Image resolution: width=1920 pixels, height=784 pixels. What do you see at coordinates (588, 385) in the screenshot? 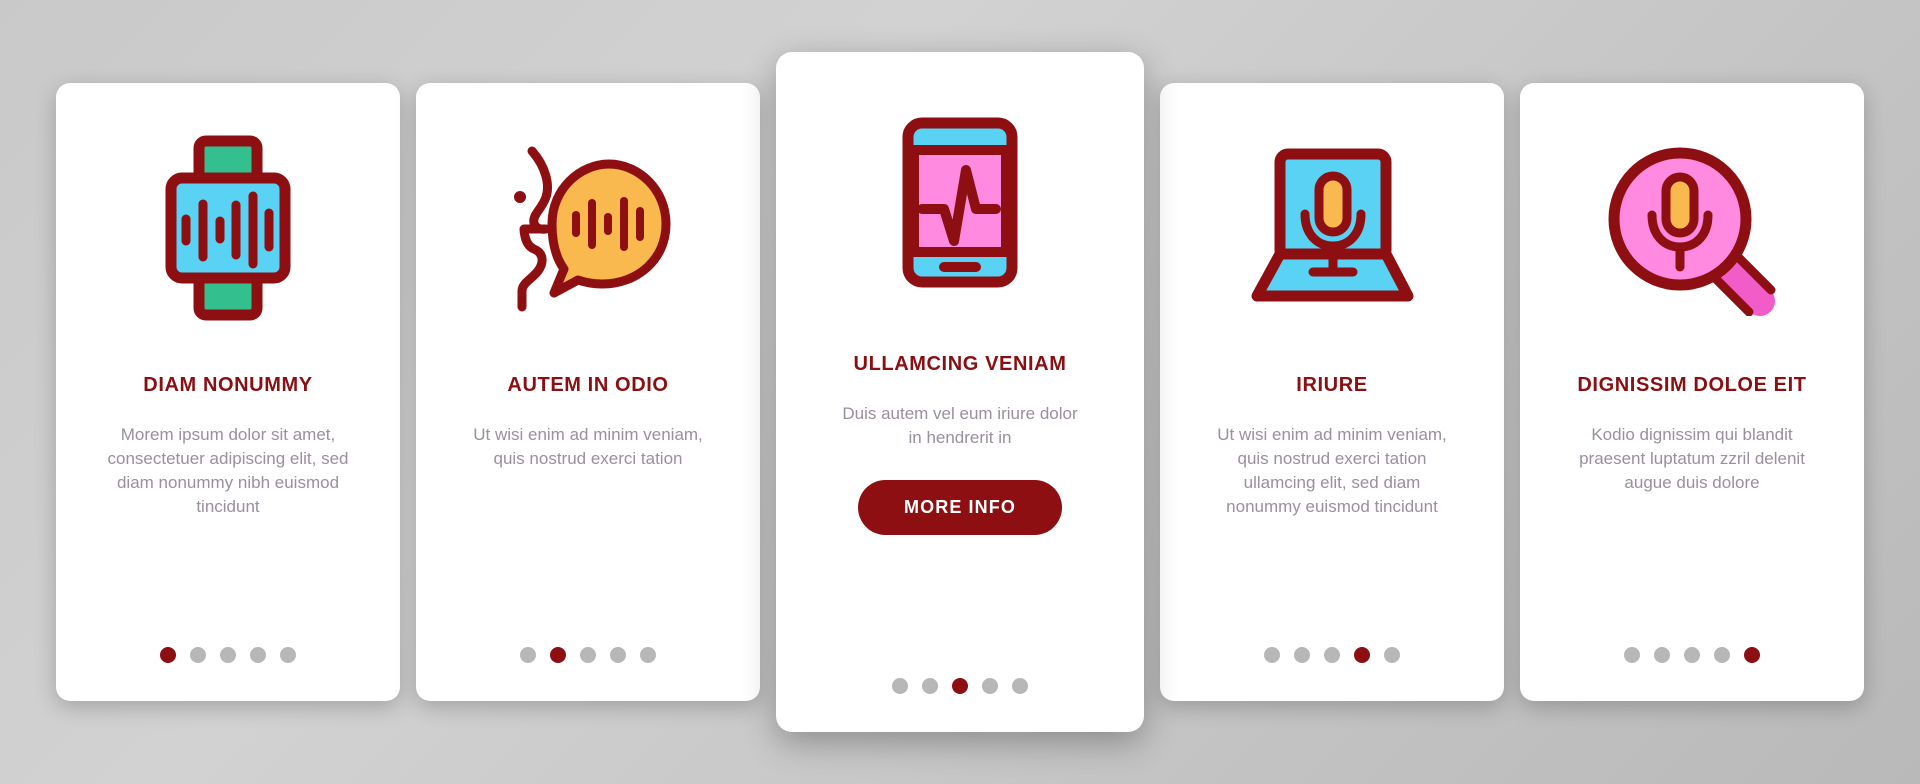
I see `card-title: AUTEM IN ODIO` at bounding box center [588, 385].